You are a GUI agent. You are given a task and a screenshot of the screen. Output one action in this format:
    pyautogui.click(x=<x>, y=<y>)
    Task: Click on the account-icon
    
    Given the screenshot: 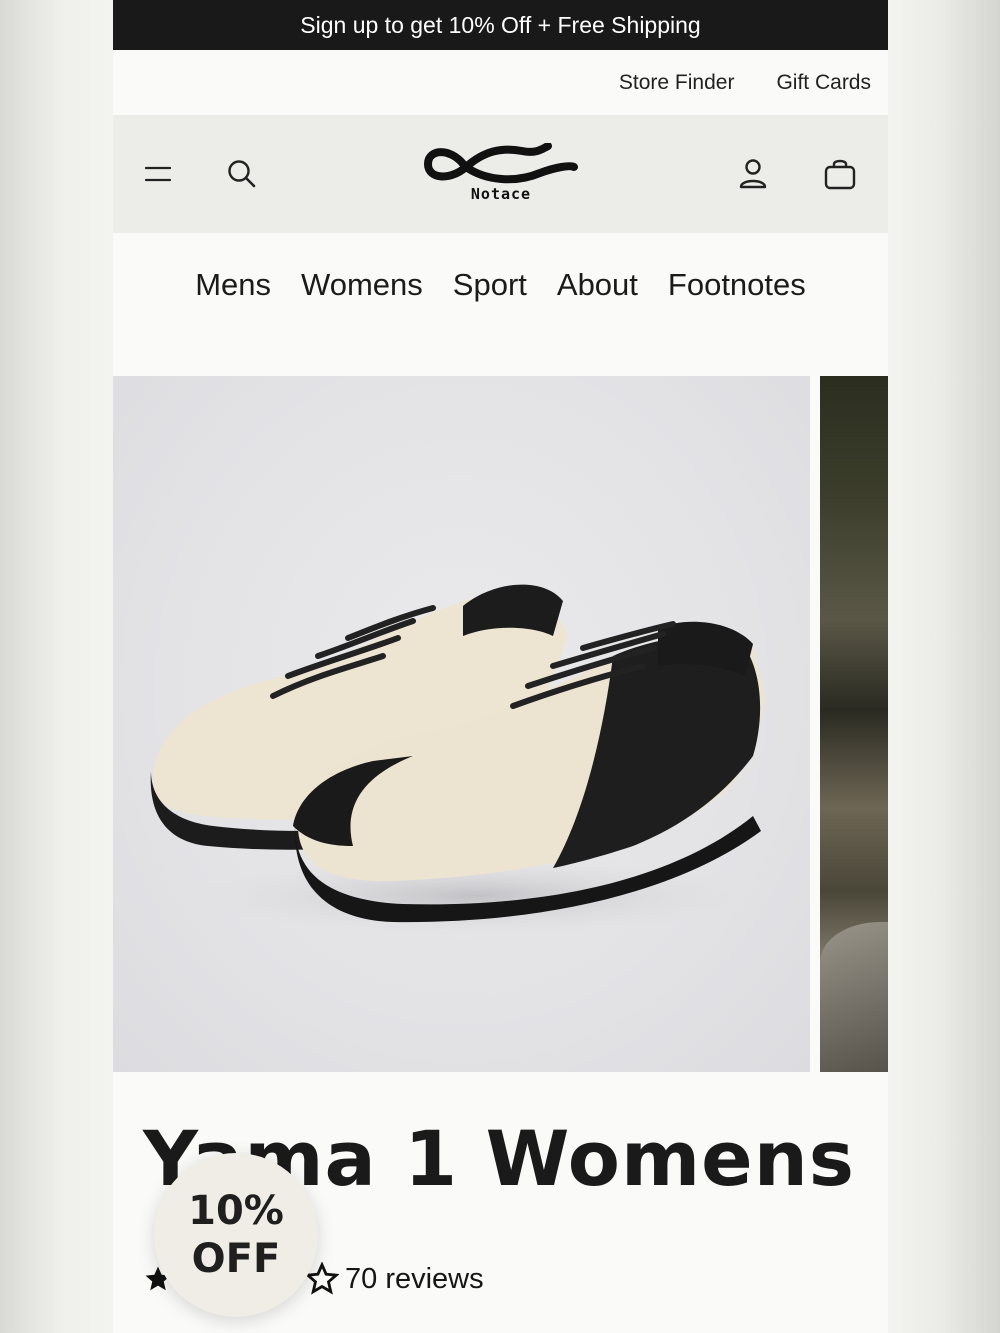 What is the action you would take?
    pyautogui.click(x=753, y=174)
    